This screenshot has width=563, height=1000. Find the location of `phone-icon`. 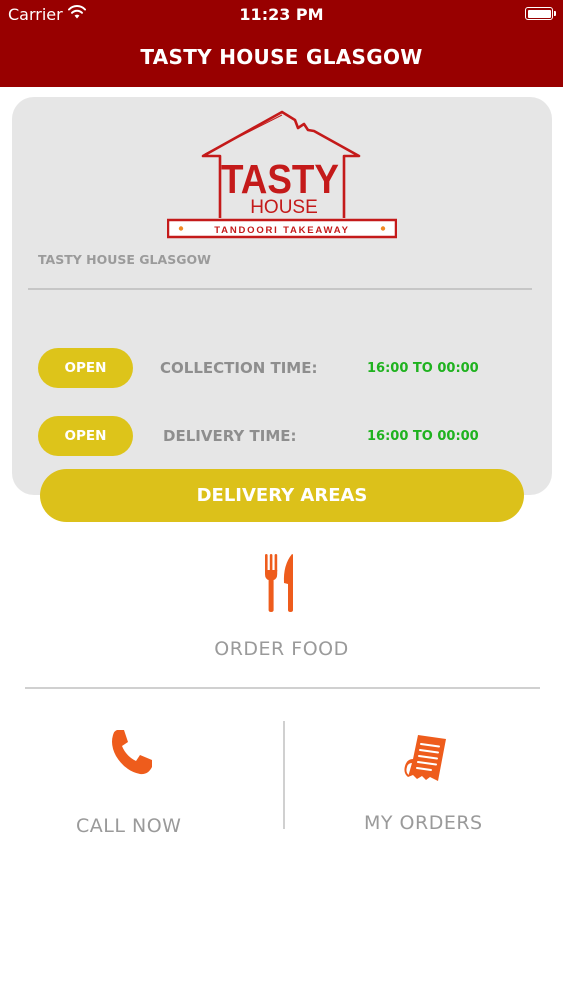

phone-icon is located at coordinates (132, 752).